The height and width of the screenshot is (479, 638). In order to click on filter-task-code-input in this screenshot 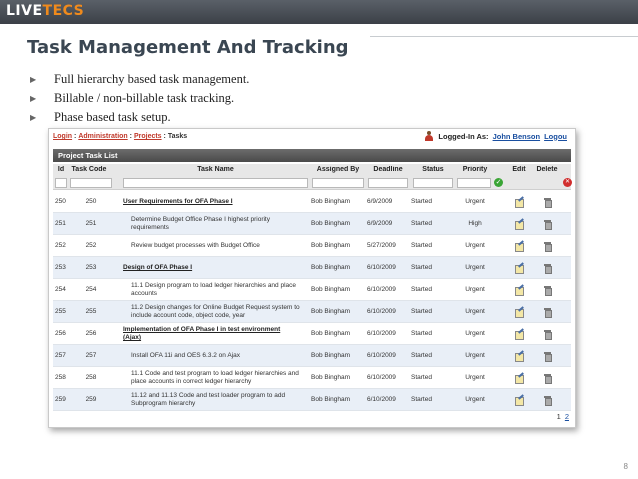, I will do `click(91, 183)`.